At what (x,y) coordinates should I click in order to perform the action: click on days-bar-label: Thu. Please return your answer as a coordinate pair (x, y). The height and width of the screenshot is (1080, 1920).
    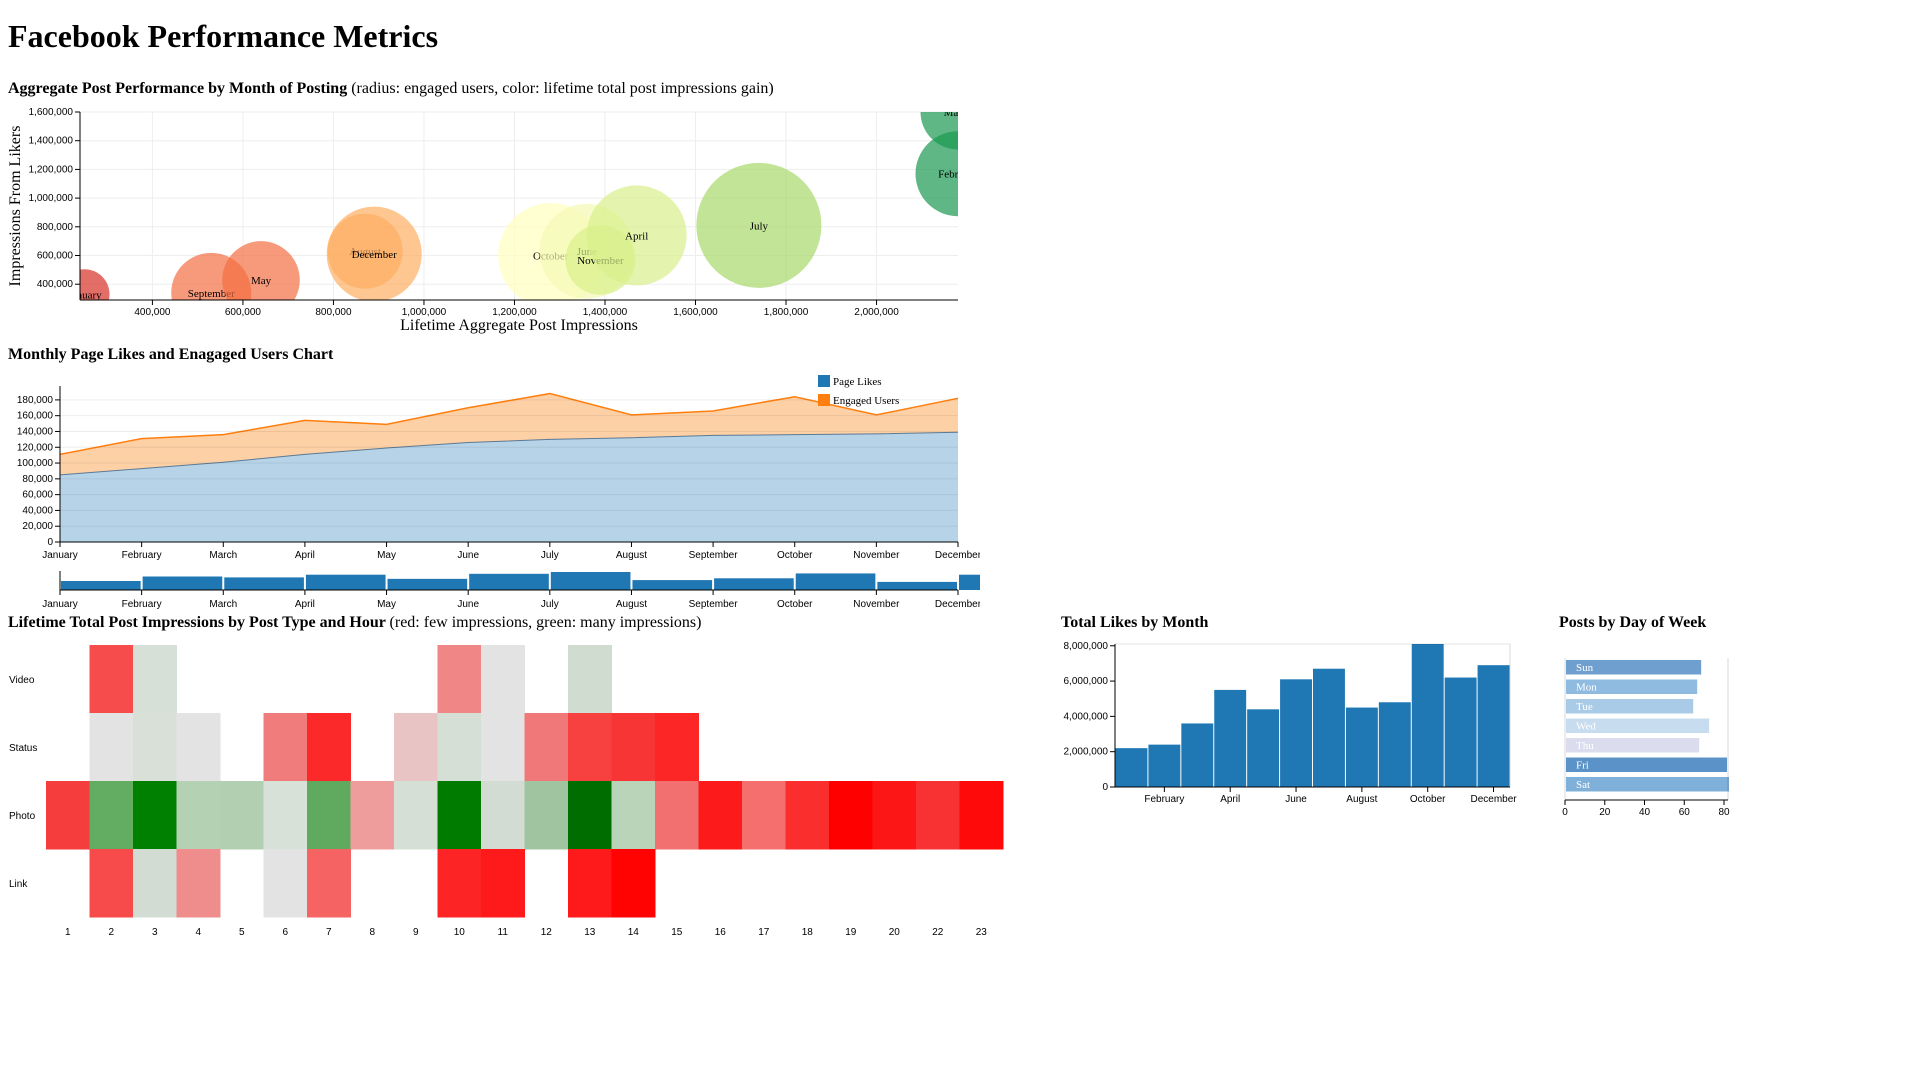
    Looking at the image, I should click on (1585, 746).